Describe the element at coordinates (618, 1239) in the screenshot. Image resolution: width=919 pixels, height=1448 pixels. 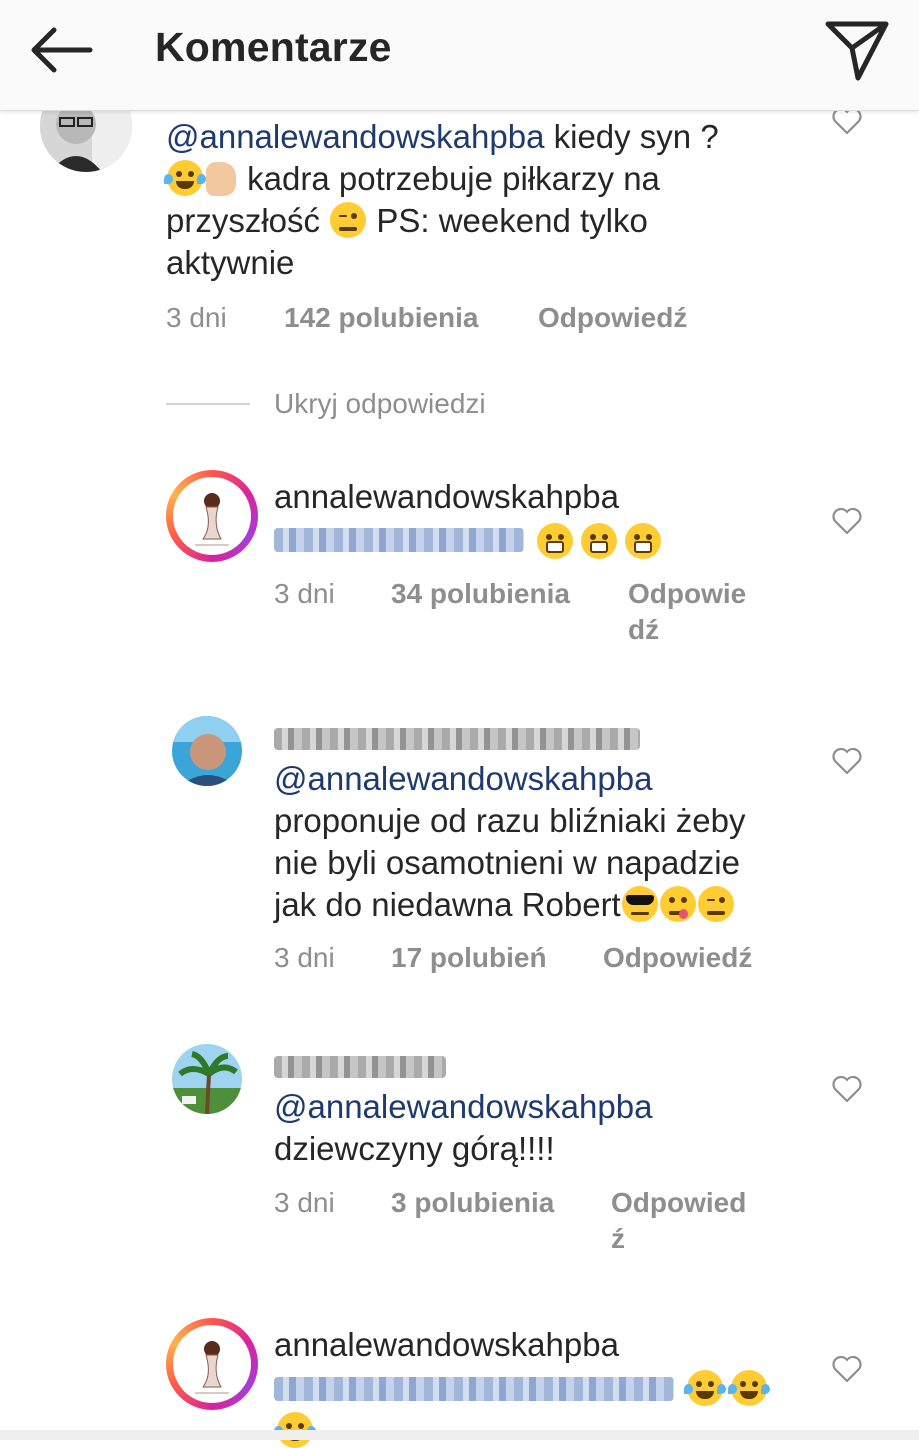
I see `reply-button-wrap: ź` at that location.